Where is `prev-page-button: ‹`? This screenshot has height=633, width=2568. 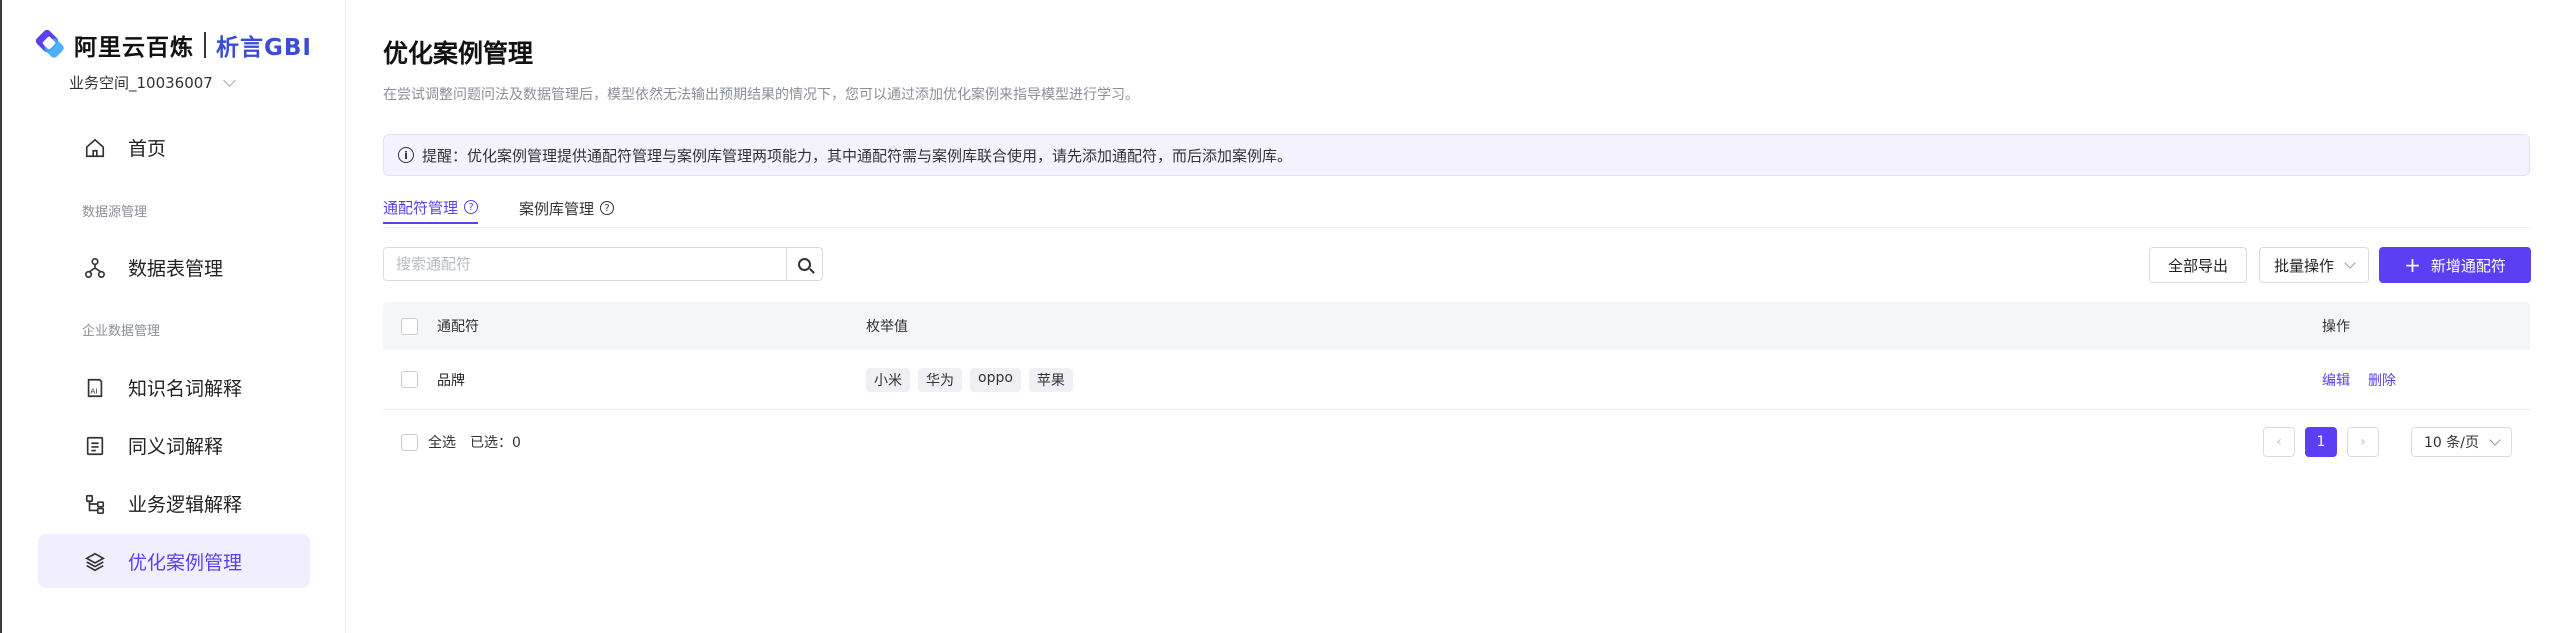
prev-page-button: ‹ is located at coordinates (2279, 442).